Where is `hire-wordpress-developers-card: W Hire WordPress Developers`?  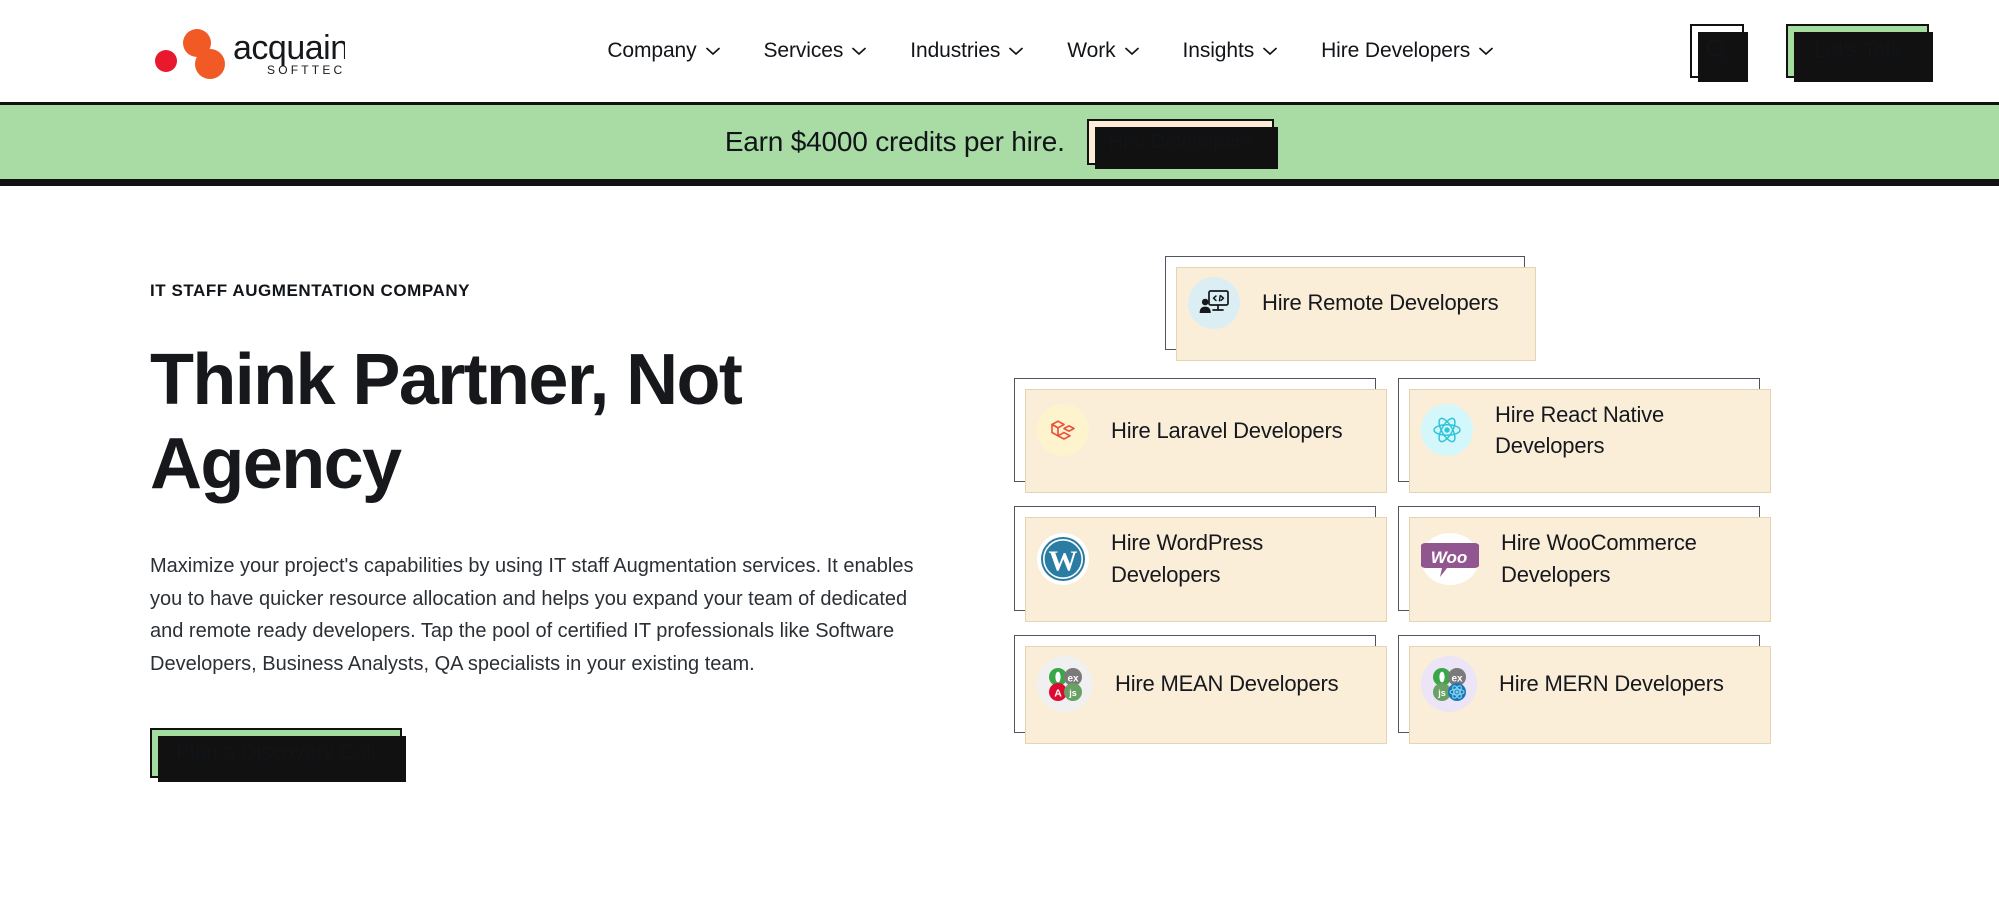 hire-wordpress-developers-card: W Hire WordPress Developers is located at coordinates (1200, 564).